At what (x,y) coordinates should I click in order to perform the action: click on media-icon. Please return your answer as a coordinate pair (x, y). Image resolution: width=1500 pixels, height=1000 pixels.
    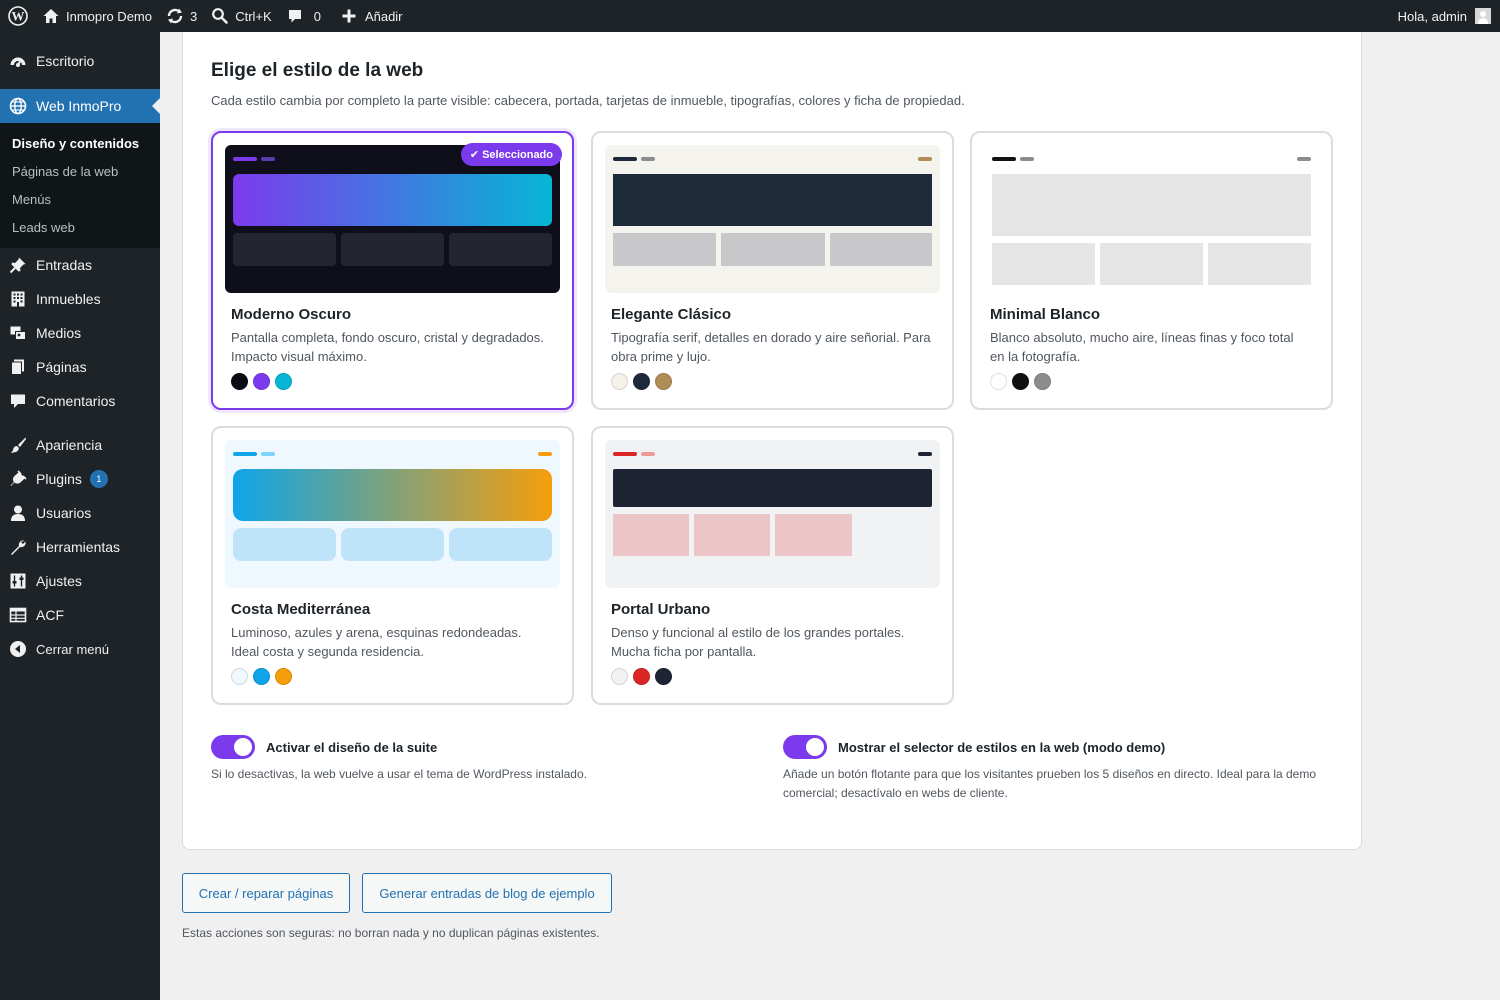
    Looking at the image, I should click on (18, 333).